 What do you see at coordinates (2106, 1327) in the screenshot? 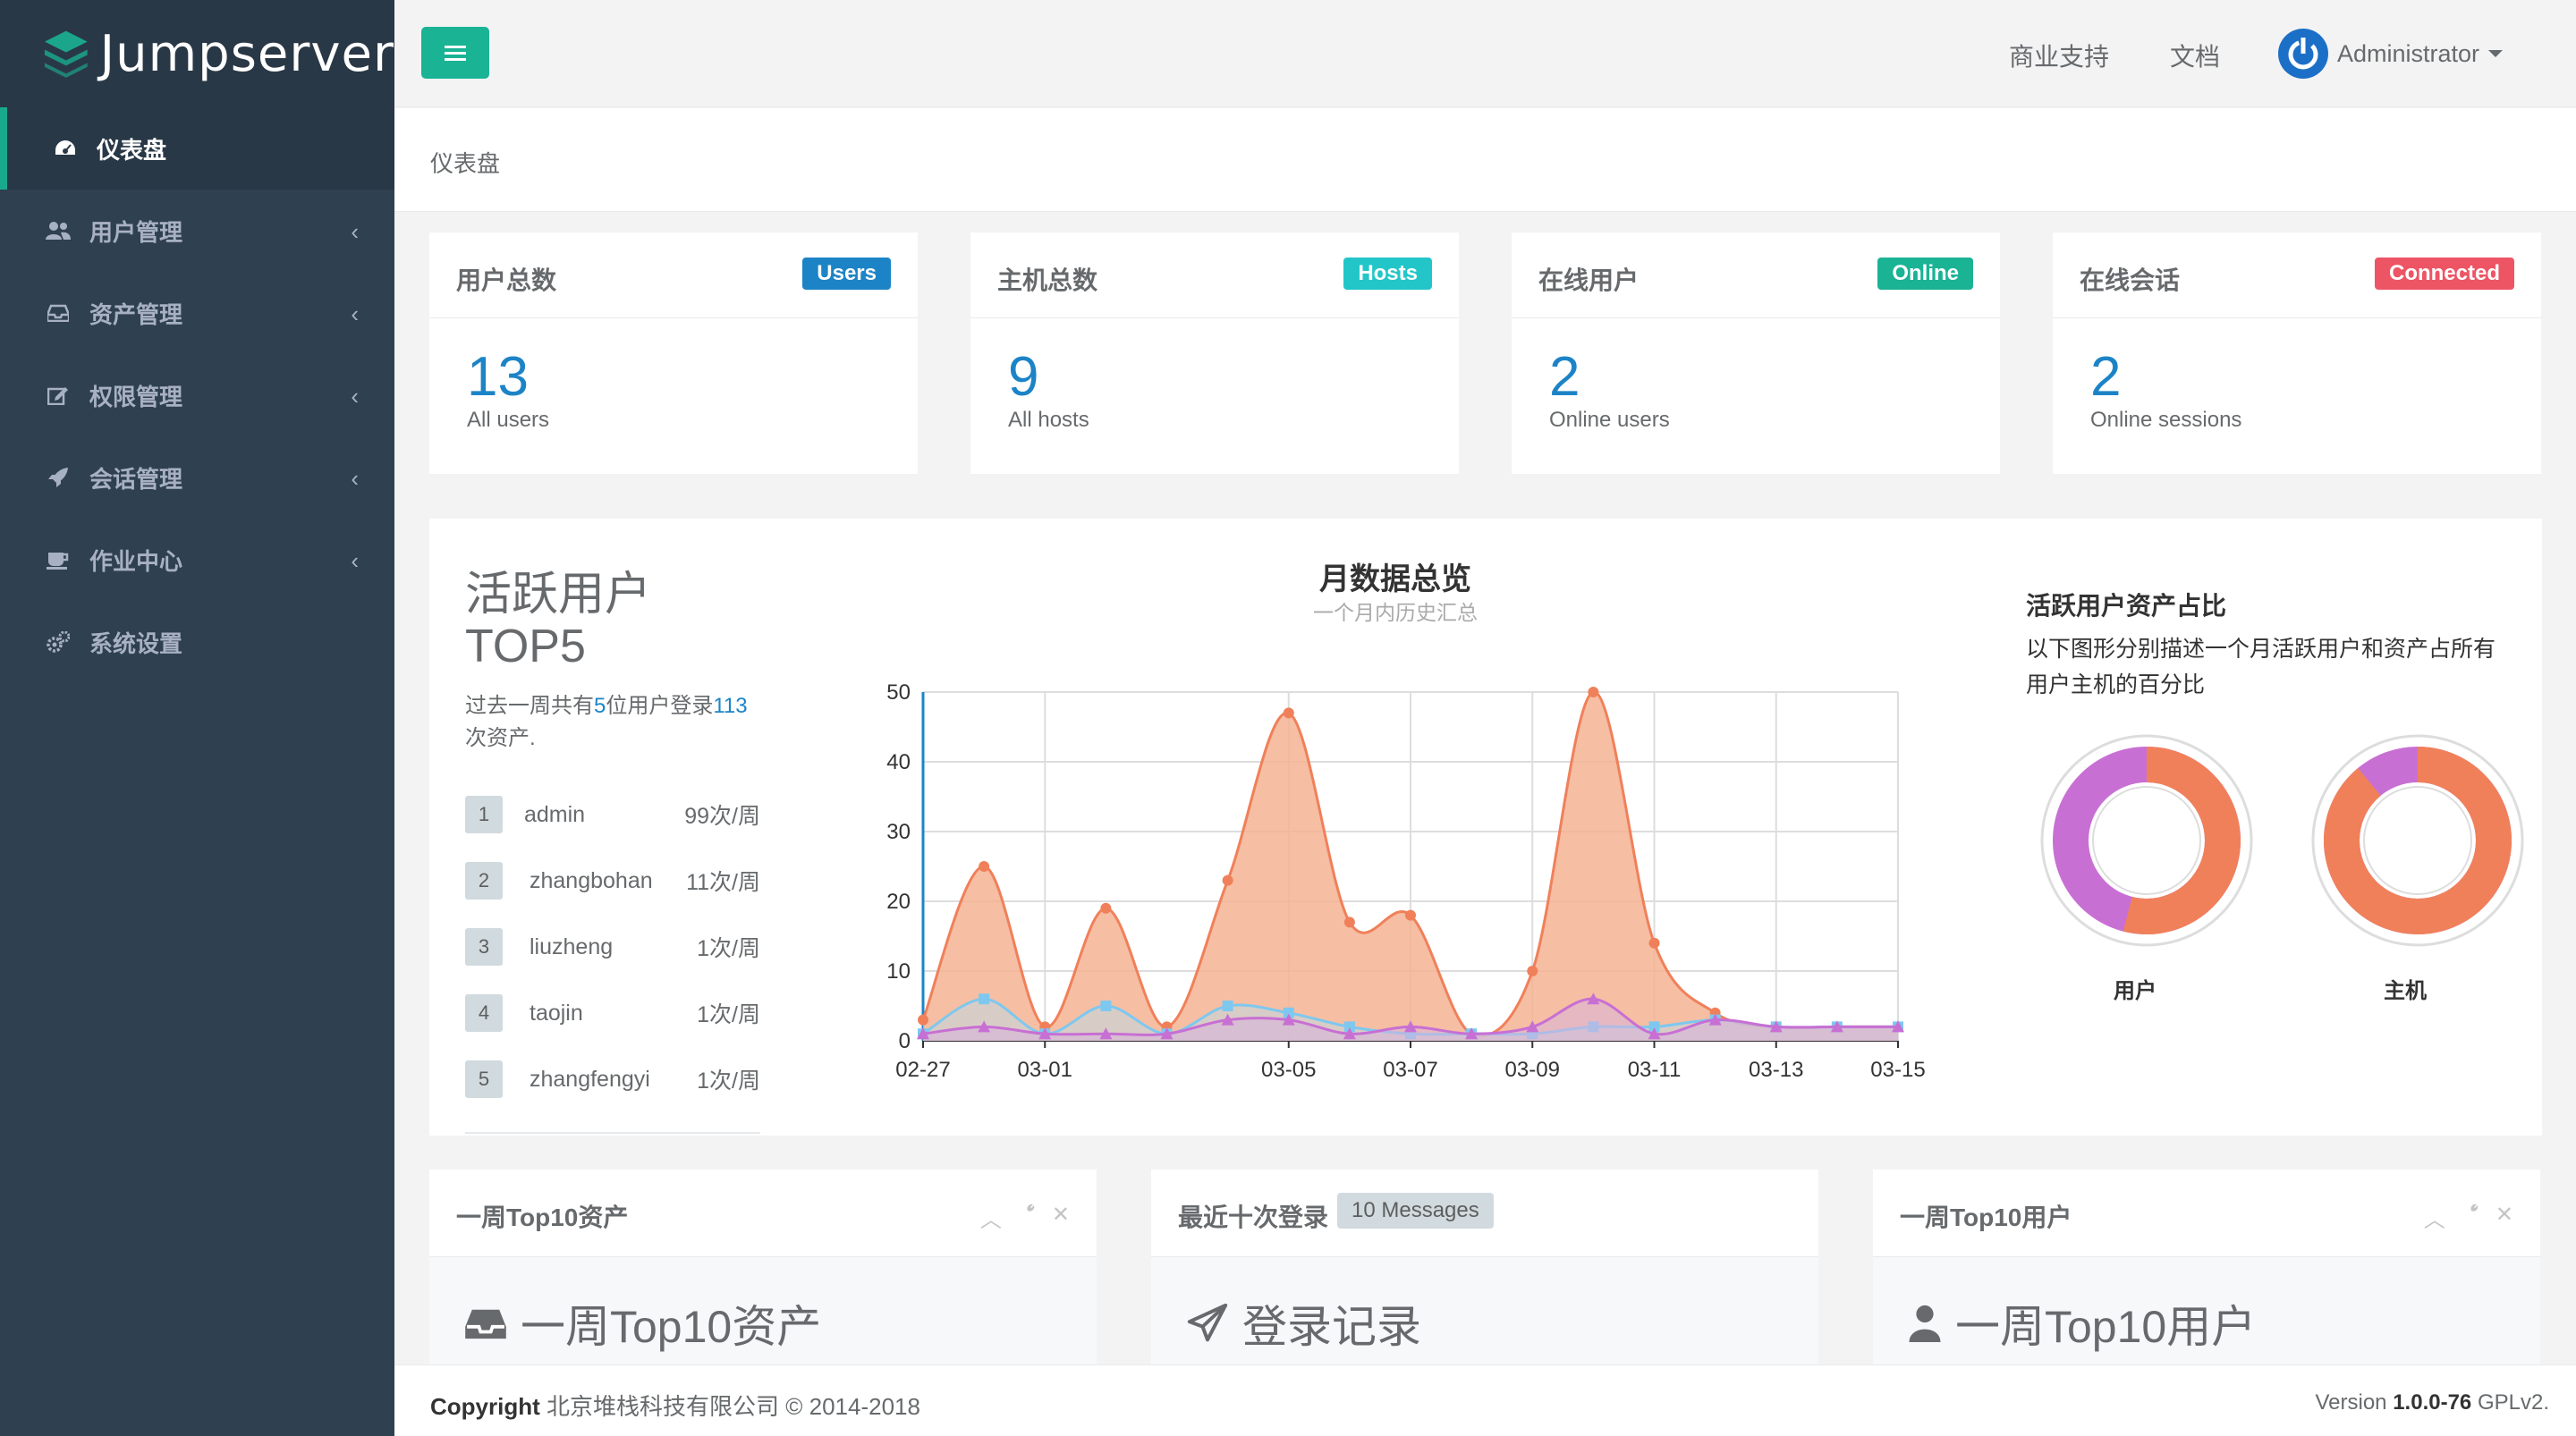
I see `panel-heading-text: 一周Top10用户` at bounding box center [2106, 1327].